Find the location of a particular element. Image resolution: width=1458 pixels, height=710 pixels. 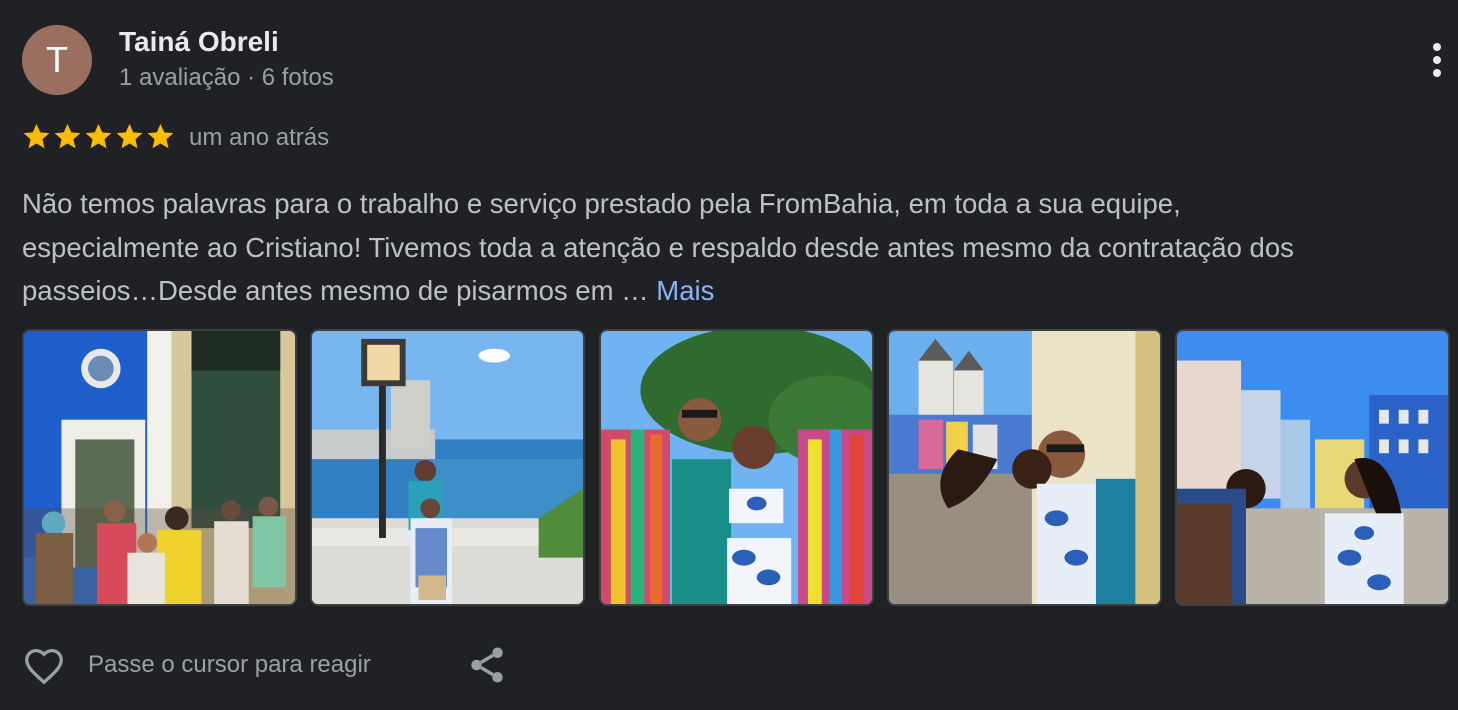

photo-body-painting-pelourinho is located at coordinates (1312, 467).